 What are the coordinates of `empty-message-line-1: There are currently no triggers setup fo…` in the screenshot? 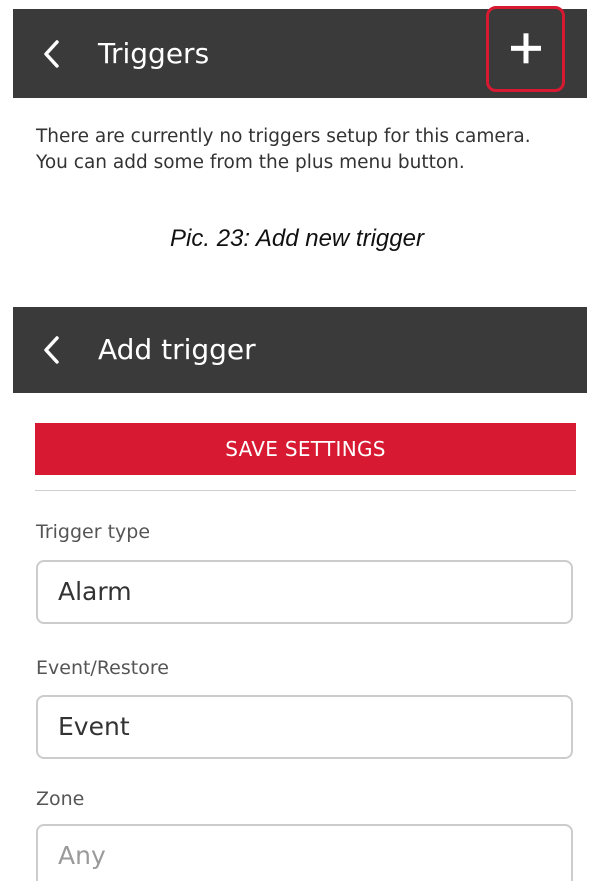 It's located at (283, 136).